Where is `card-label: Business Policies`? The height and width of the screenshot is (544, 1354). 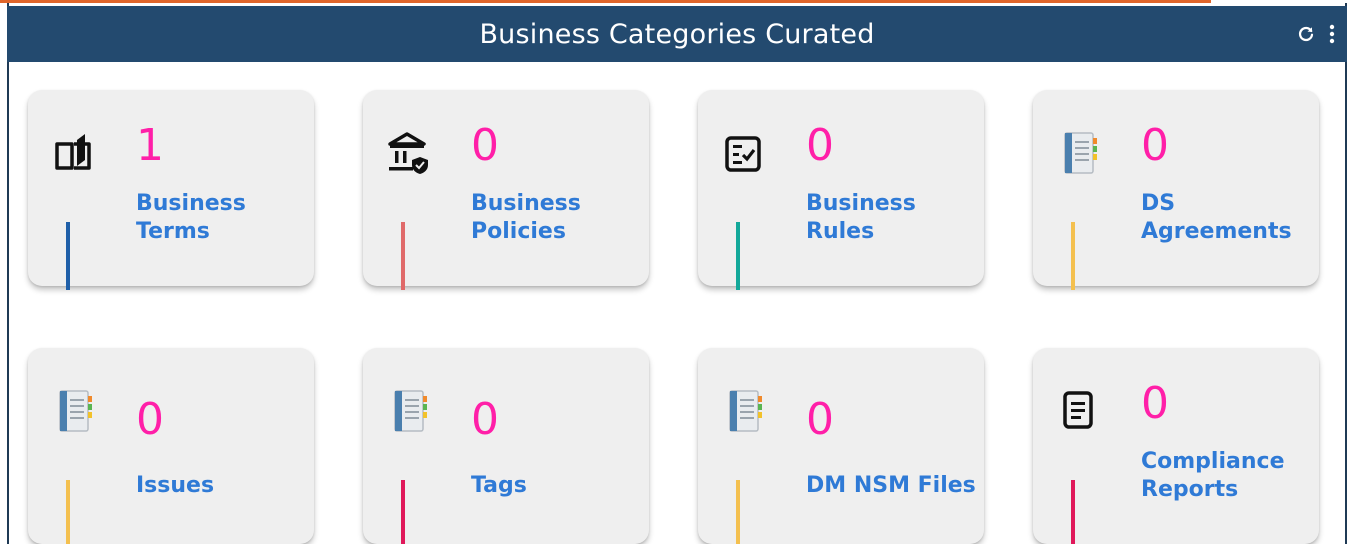
card-label: Business Policies is located at coordinates (526, 217).